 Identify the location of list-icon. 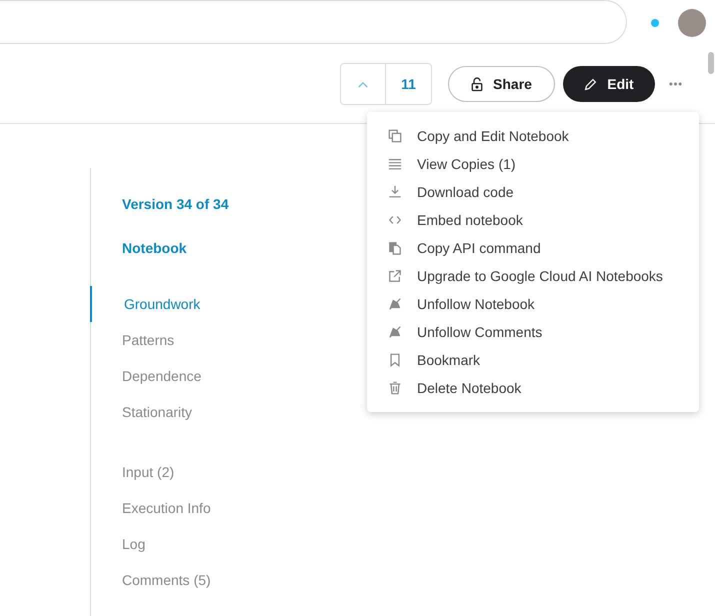
(395, 164).